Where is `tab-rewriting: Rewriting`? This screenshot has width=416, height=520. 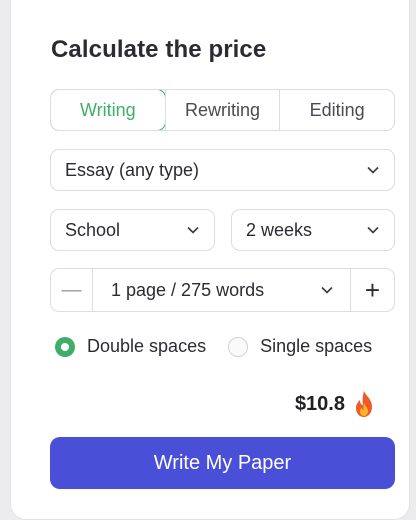 tab-rewriting: Rewriting is located at coordinates (222, 110).